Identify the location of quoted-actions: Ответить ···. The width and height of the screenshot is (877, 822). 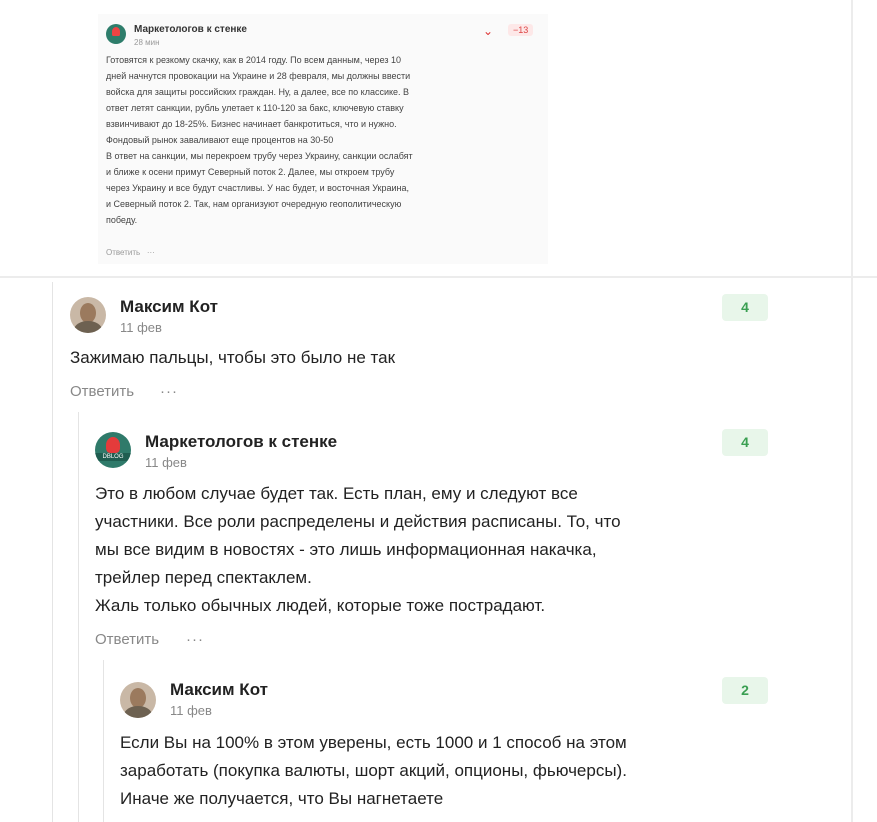
(130, 252).